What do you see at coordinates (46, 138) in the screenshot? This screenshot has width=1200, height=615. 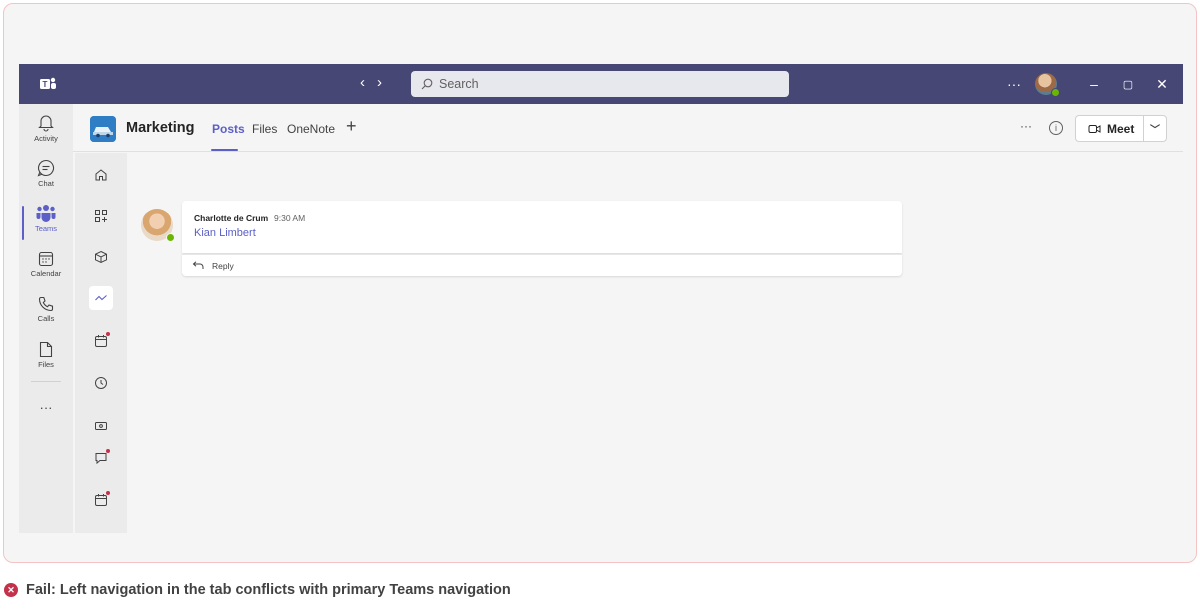 I see `app-bar-label: Activity` at bounding box center [46, 138].